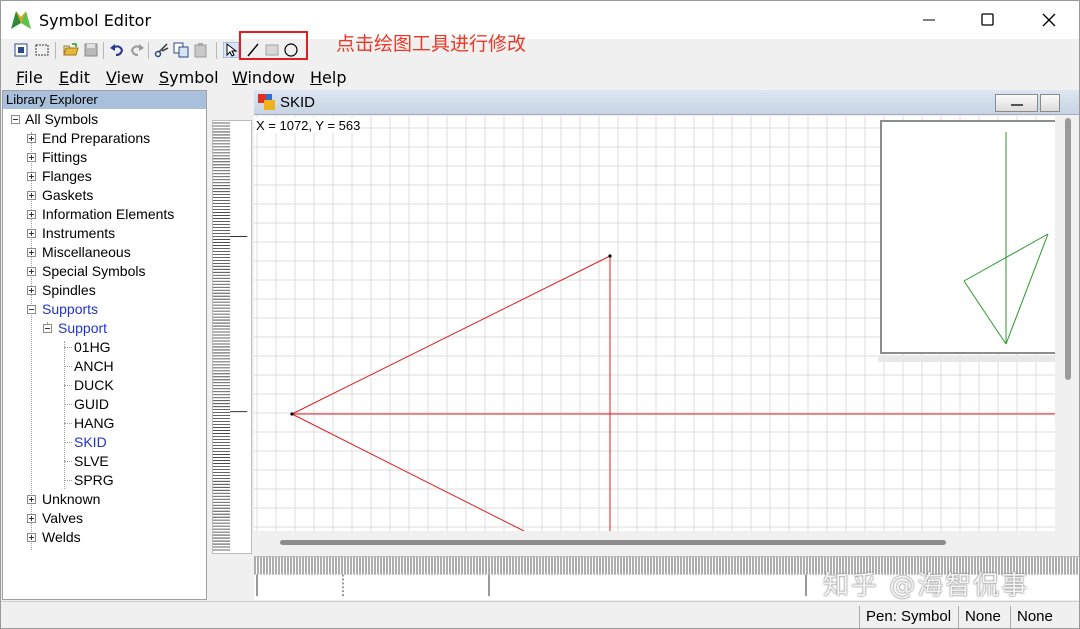  I want to click on horizontal-scrollbar, so click(656, 543).